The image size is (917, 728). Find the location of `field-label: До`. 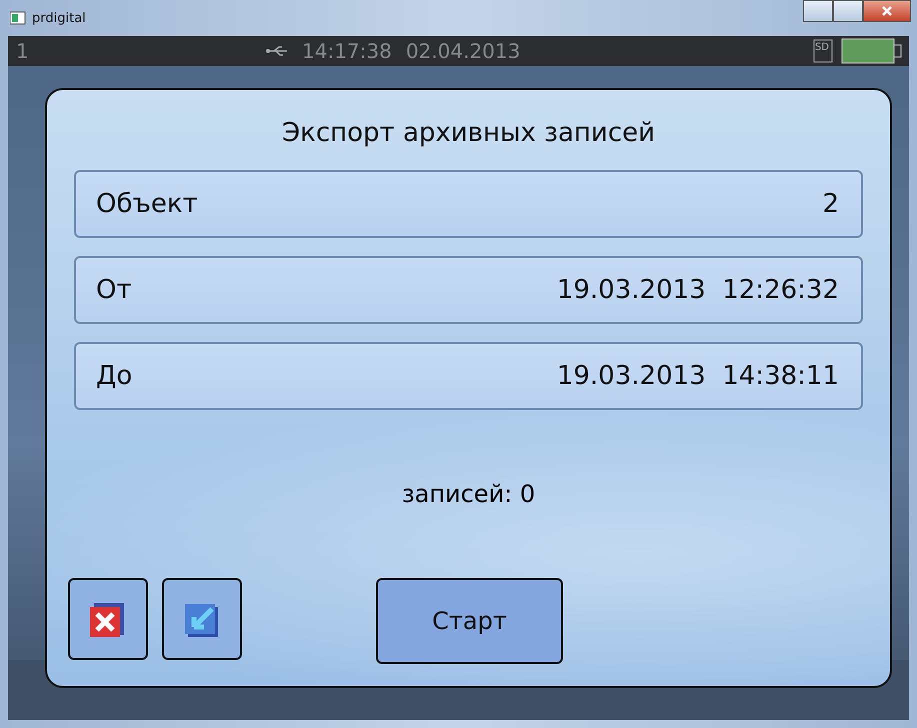

field-label: До is located at coordinates (114, 376).